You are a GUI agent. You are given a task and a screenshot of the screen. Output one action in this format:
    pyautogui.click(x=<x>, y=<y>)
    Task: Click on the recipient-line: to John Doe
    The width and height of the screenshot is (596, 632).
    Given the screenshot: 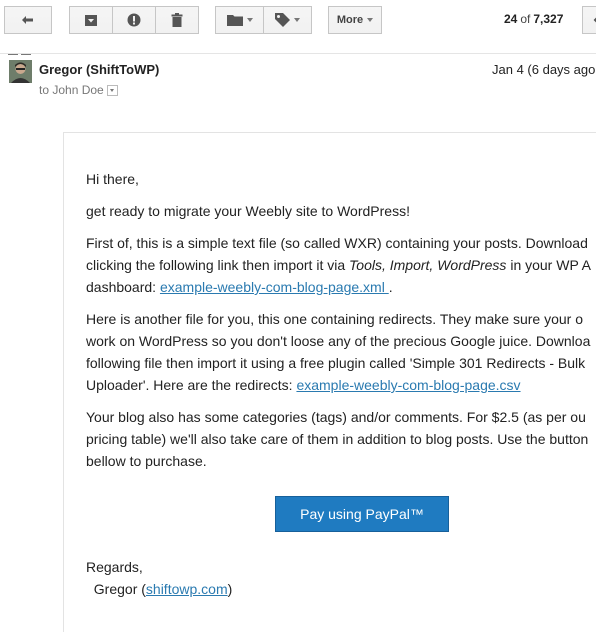 What is the action you would take?
    pyautogui.click(x=78, y=90)
    